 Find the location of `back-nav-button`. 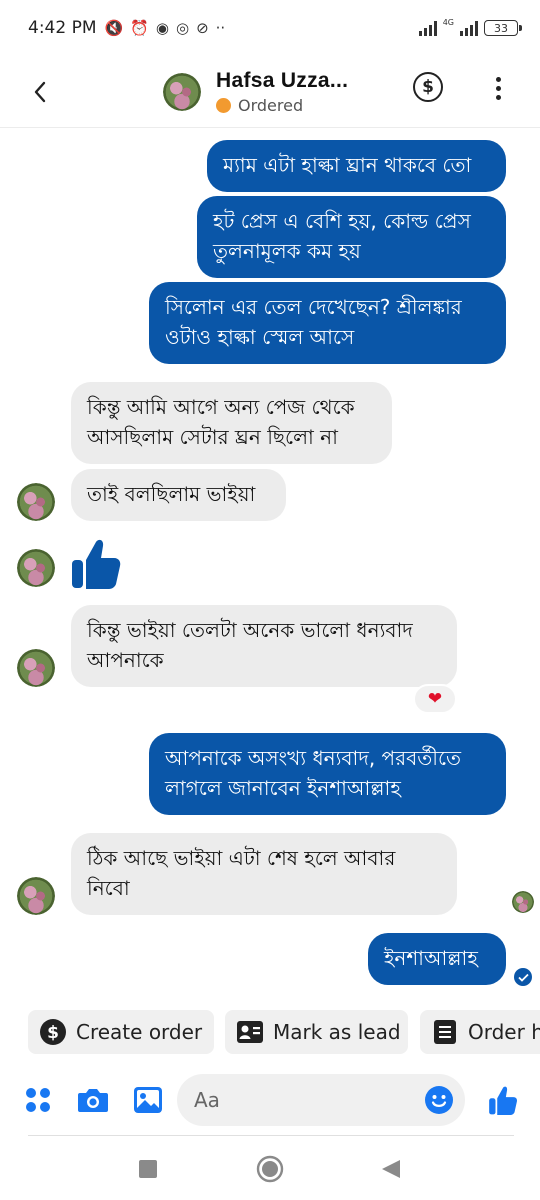

back-nav-button is located at coordinates (391, 1169).